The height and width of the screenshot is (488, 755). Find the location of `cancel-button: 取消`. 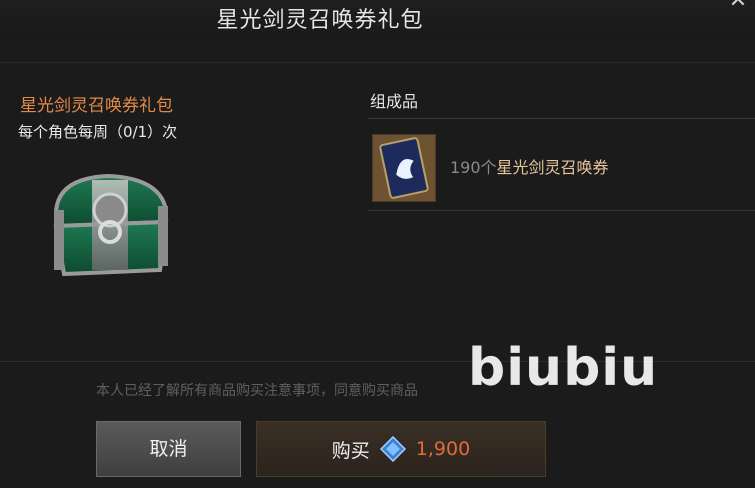

cancel-button: 取消 is located at coordinates (168, 449).